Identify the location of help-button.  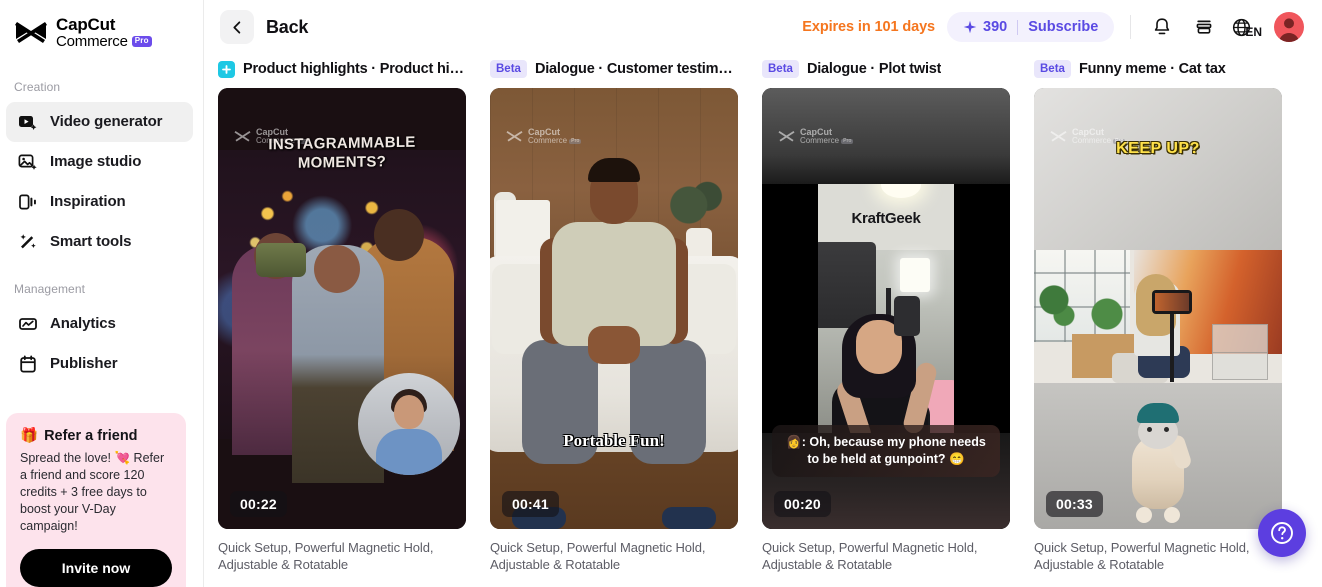
(1282, 533).